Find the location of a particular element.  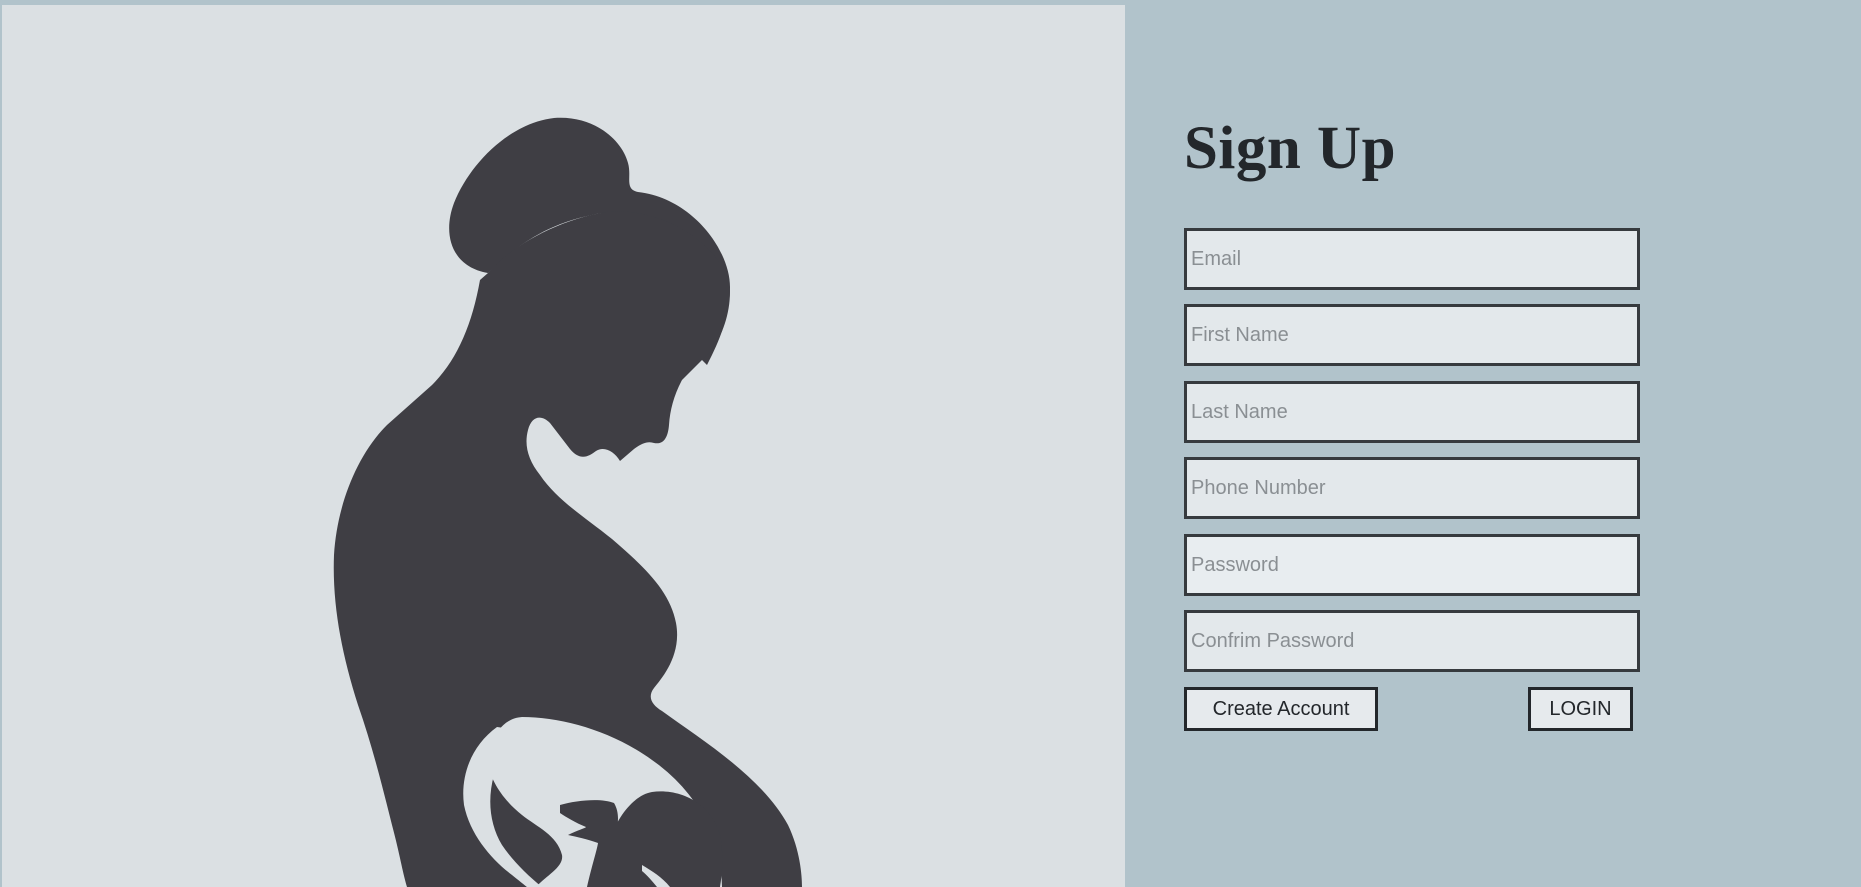

last-name-field is located at coordinates (1412, 412).